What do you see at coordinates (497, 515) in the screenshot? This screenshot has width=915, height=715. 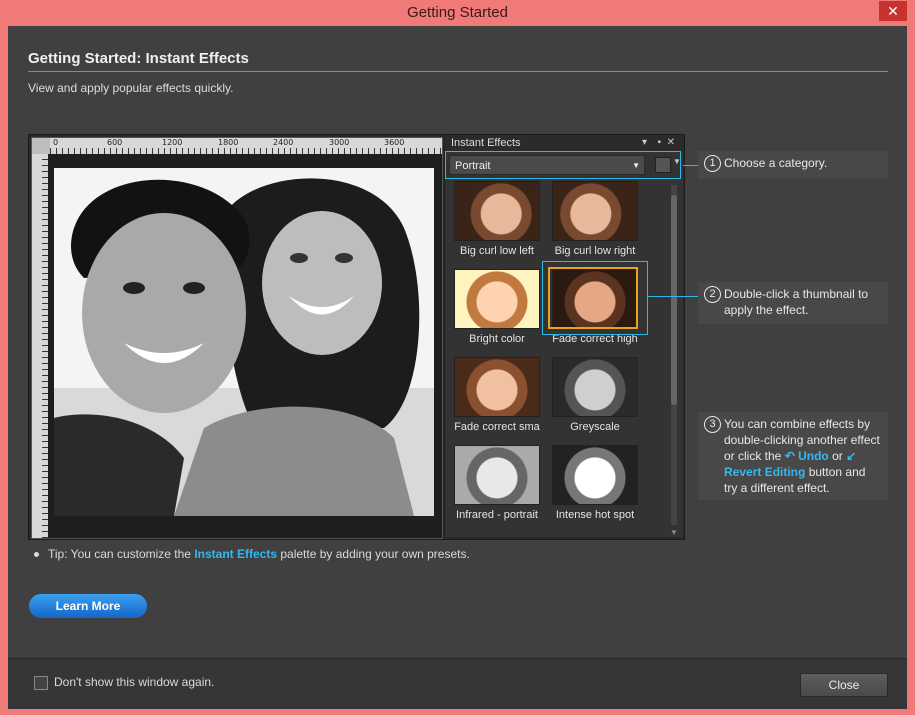 I see `thumbnail-label: Infrared - portrait` at bounding box center [497, 515].